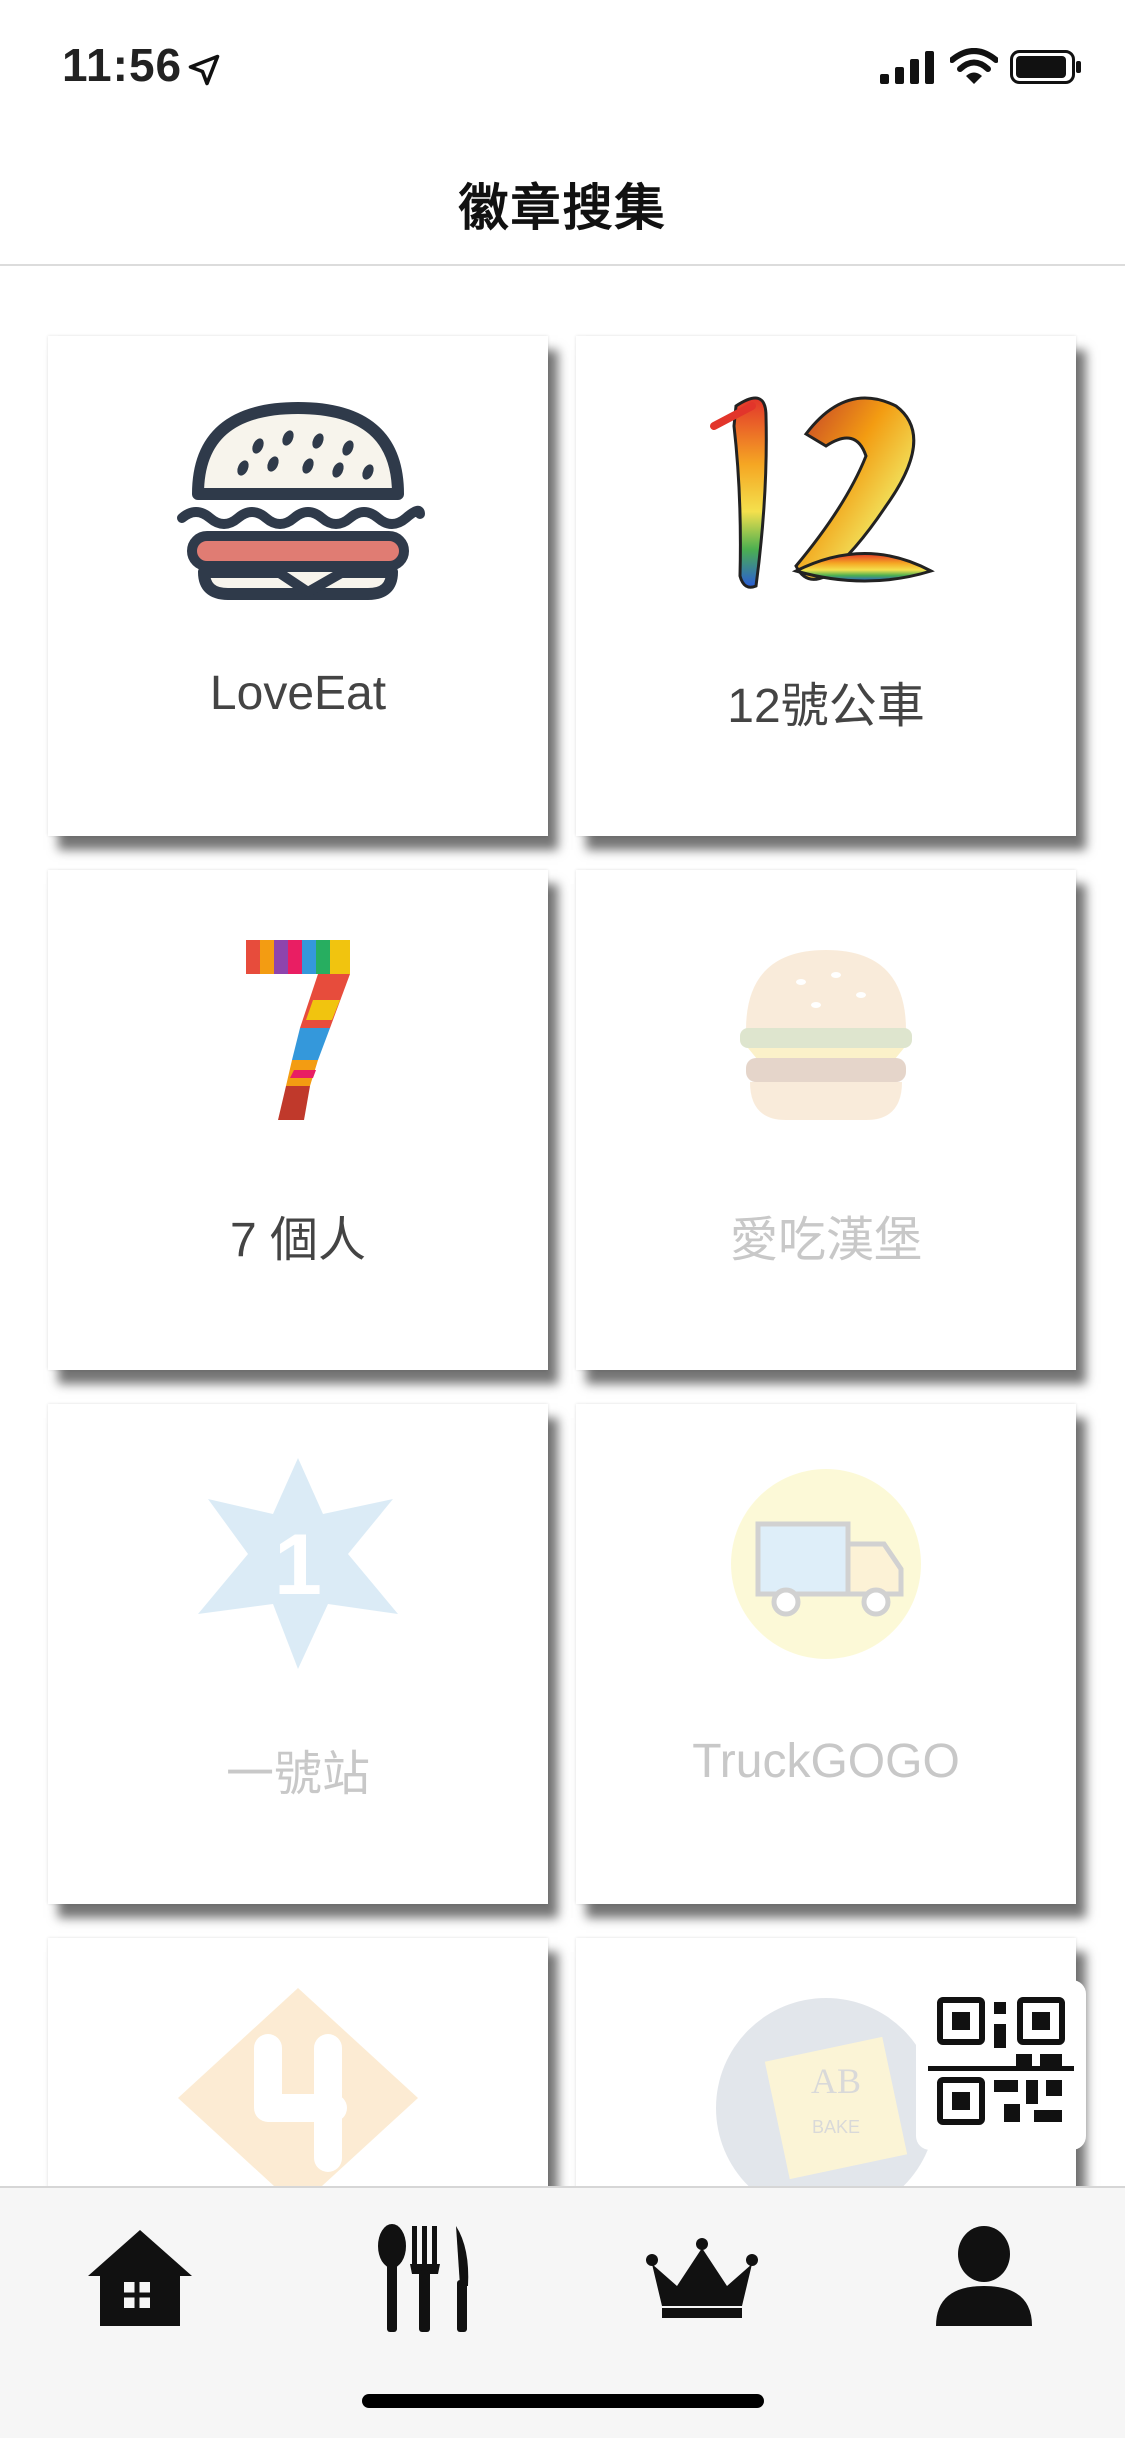  I want to click on badge-card-love-burger: 愛吃漢堡, so click(826, 1120).